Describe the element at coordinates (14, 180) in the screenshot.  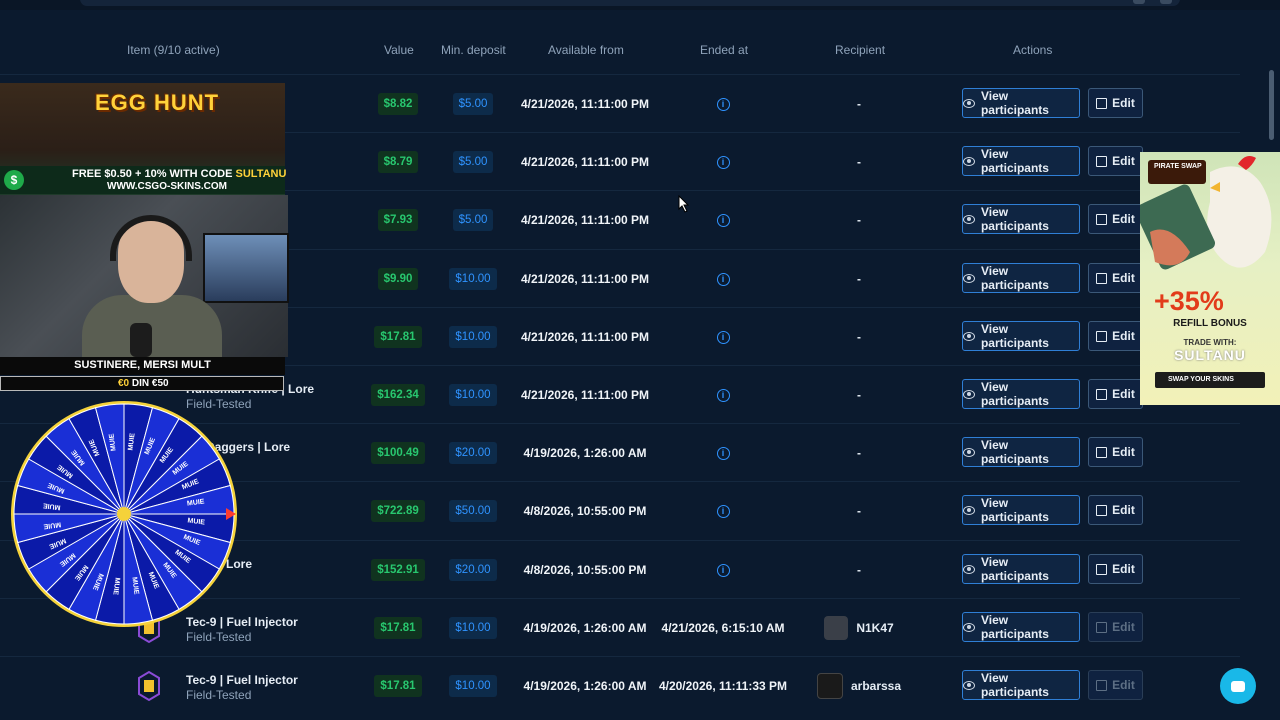
I see `dollar-coin-icon: $` at that location.